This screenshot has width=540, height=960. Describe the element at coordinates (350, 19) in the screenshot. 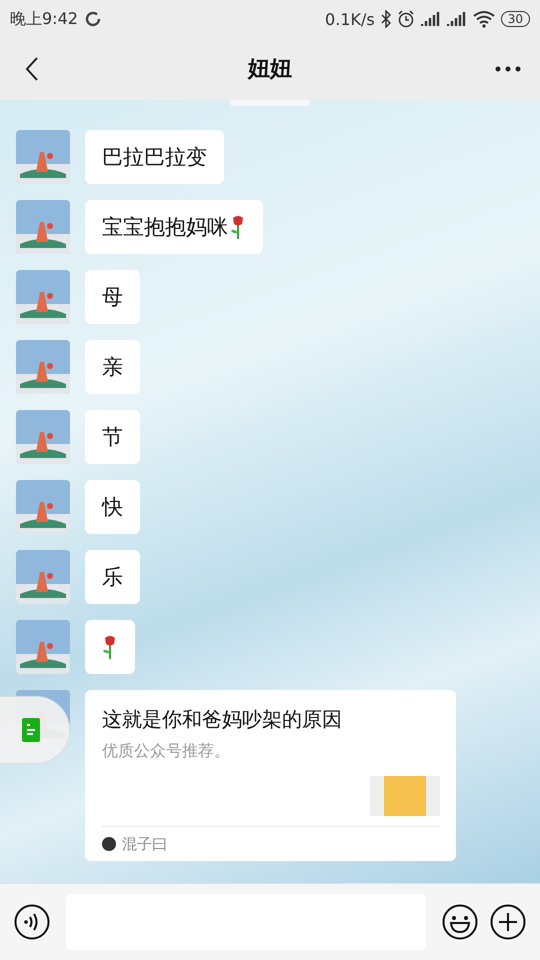

I see `network-speed: 0.1K/s` at that location.